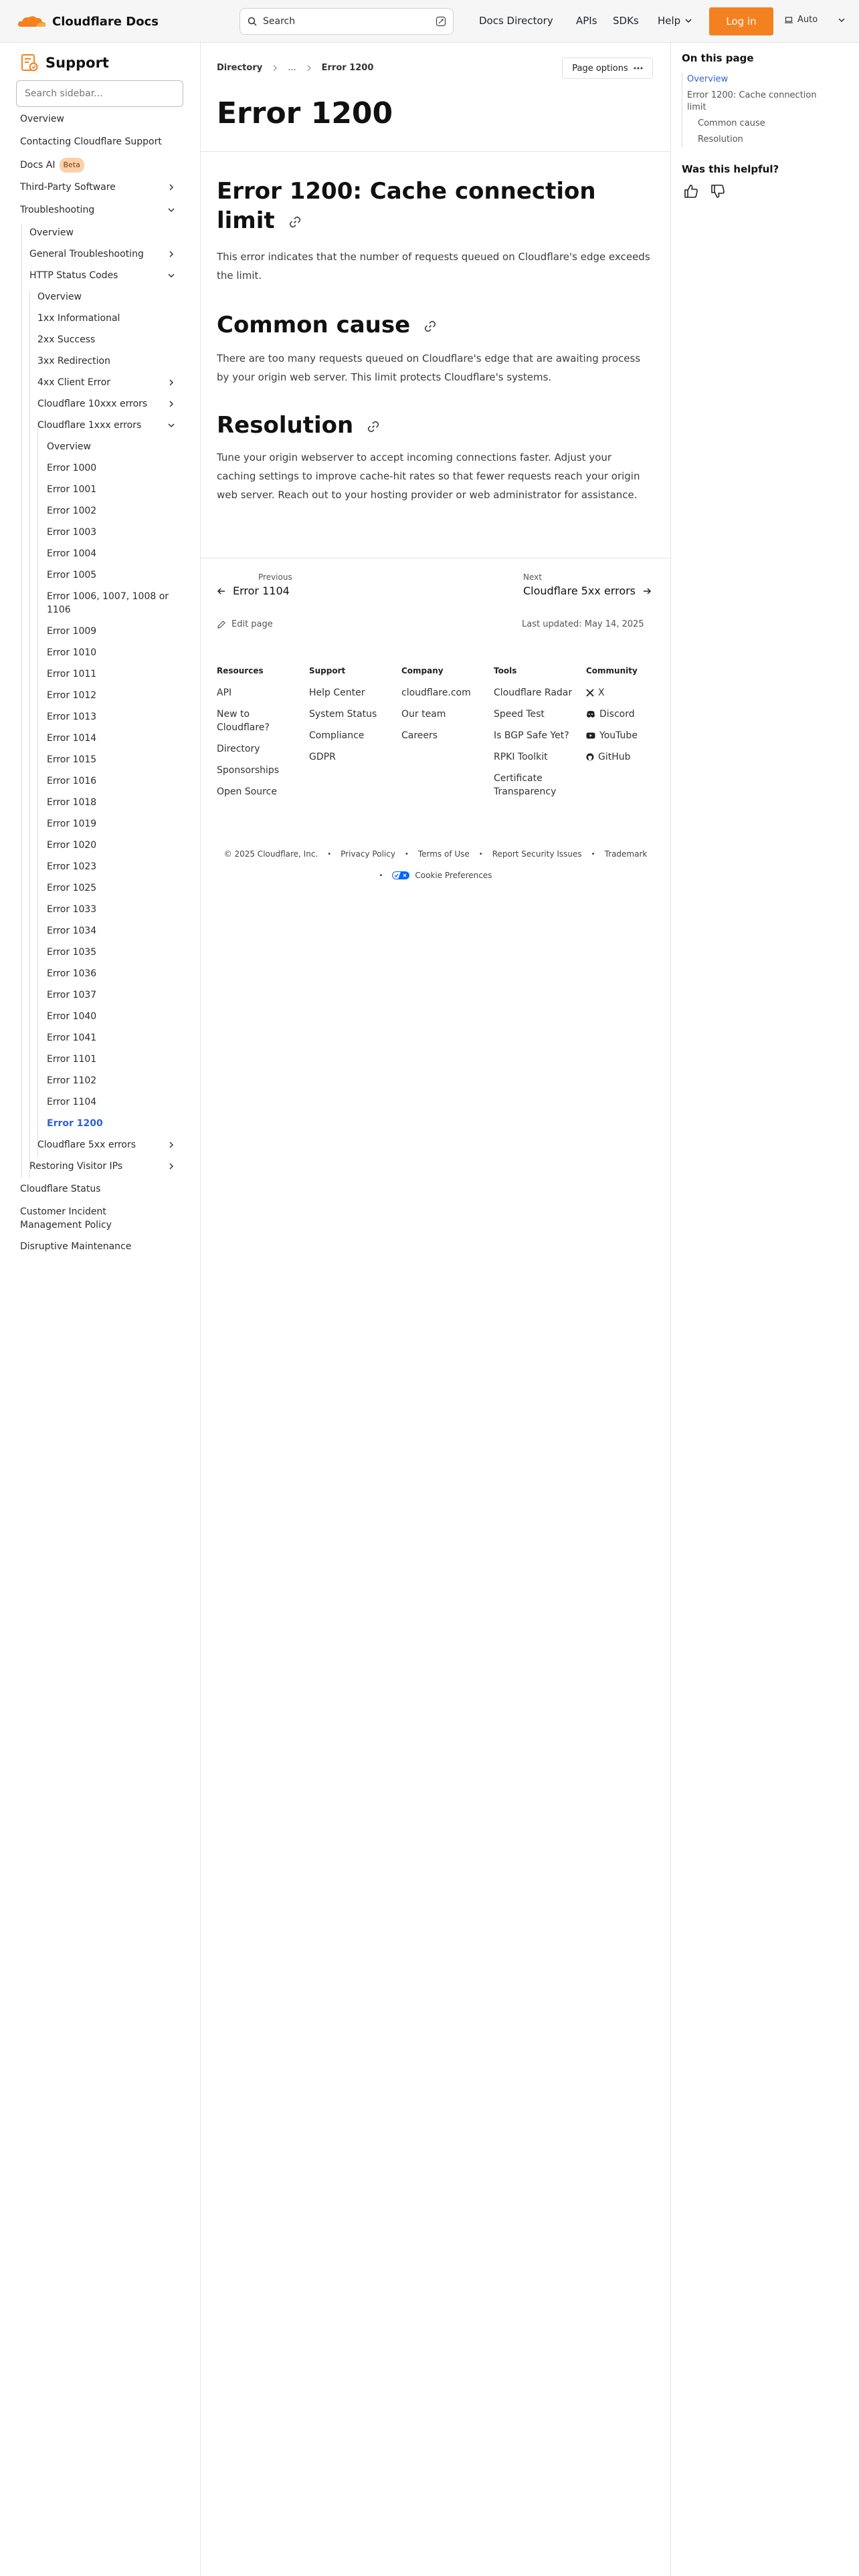  Describe the element at coordinates (537, 714) in the screenshot. I see `footer-link-speed-test: Speed Test` at that location.